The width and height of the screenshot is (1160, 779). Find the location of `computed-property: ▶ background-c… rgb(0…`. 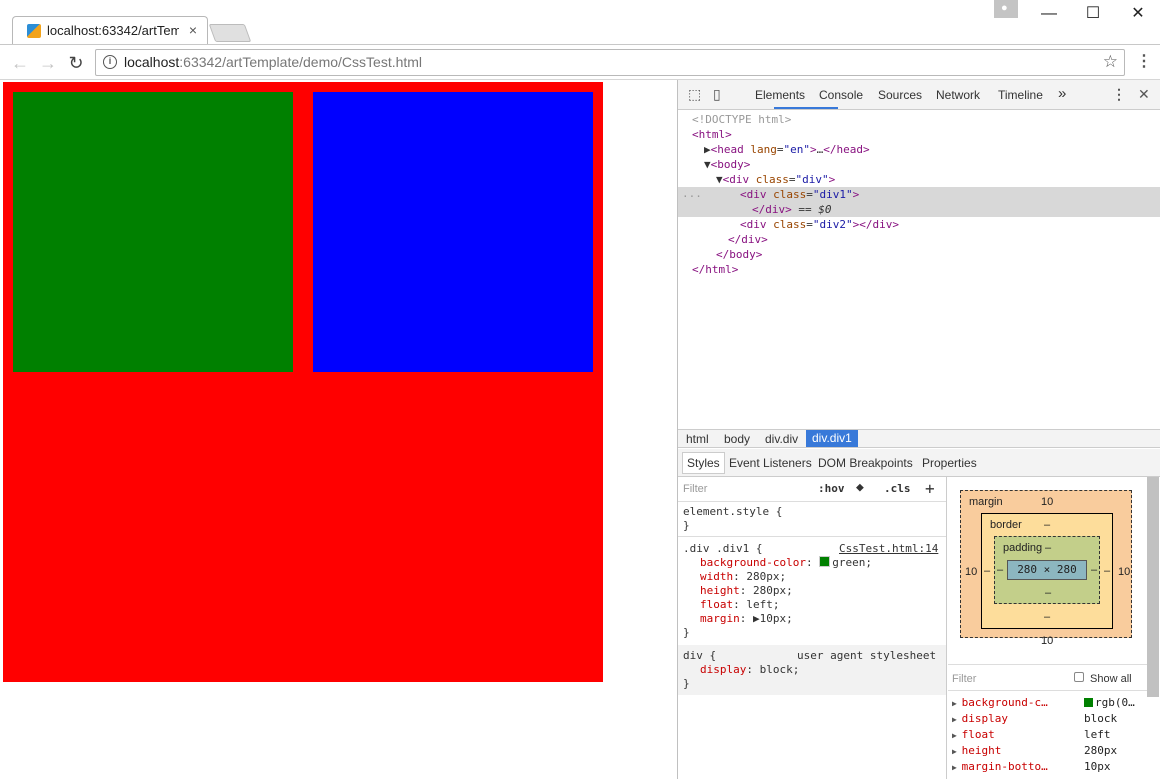

computed-property: ▶ background-c… rgb(0… is located at coordinates (1052, 703).